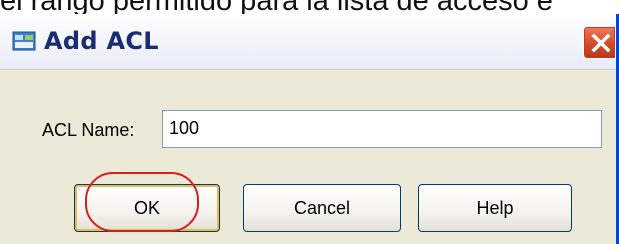  Describe the element at coordinates (322, 208) in the screenshot. I see `cancel-button: Cancel` at that location.